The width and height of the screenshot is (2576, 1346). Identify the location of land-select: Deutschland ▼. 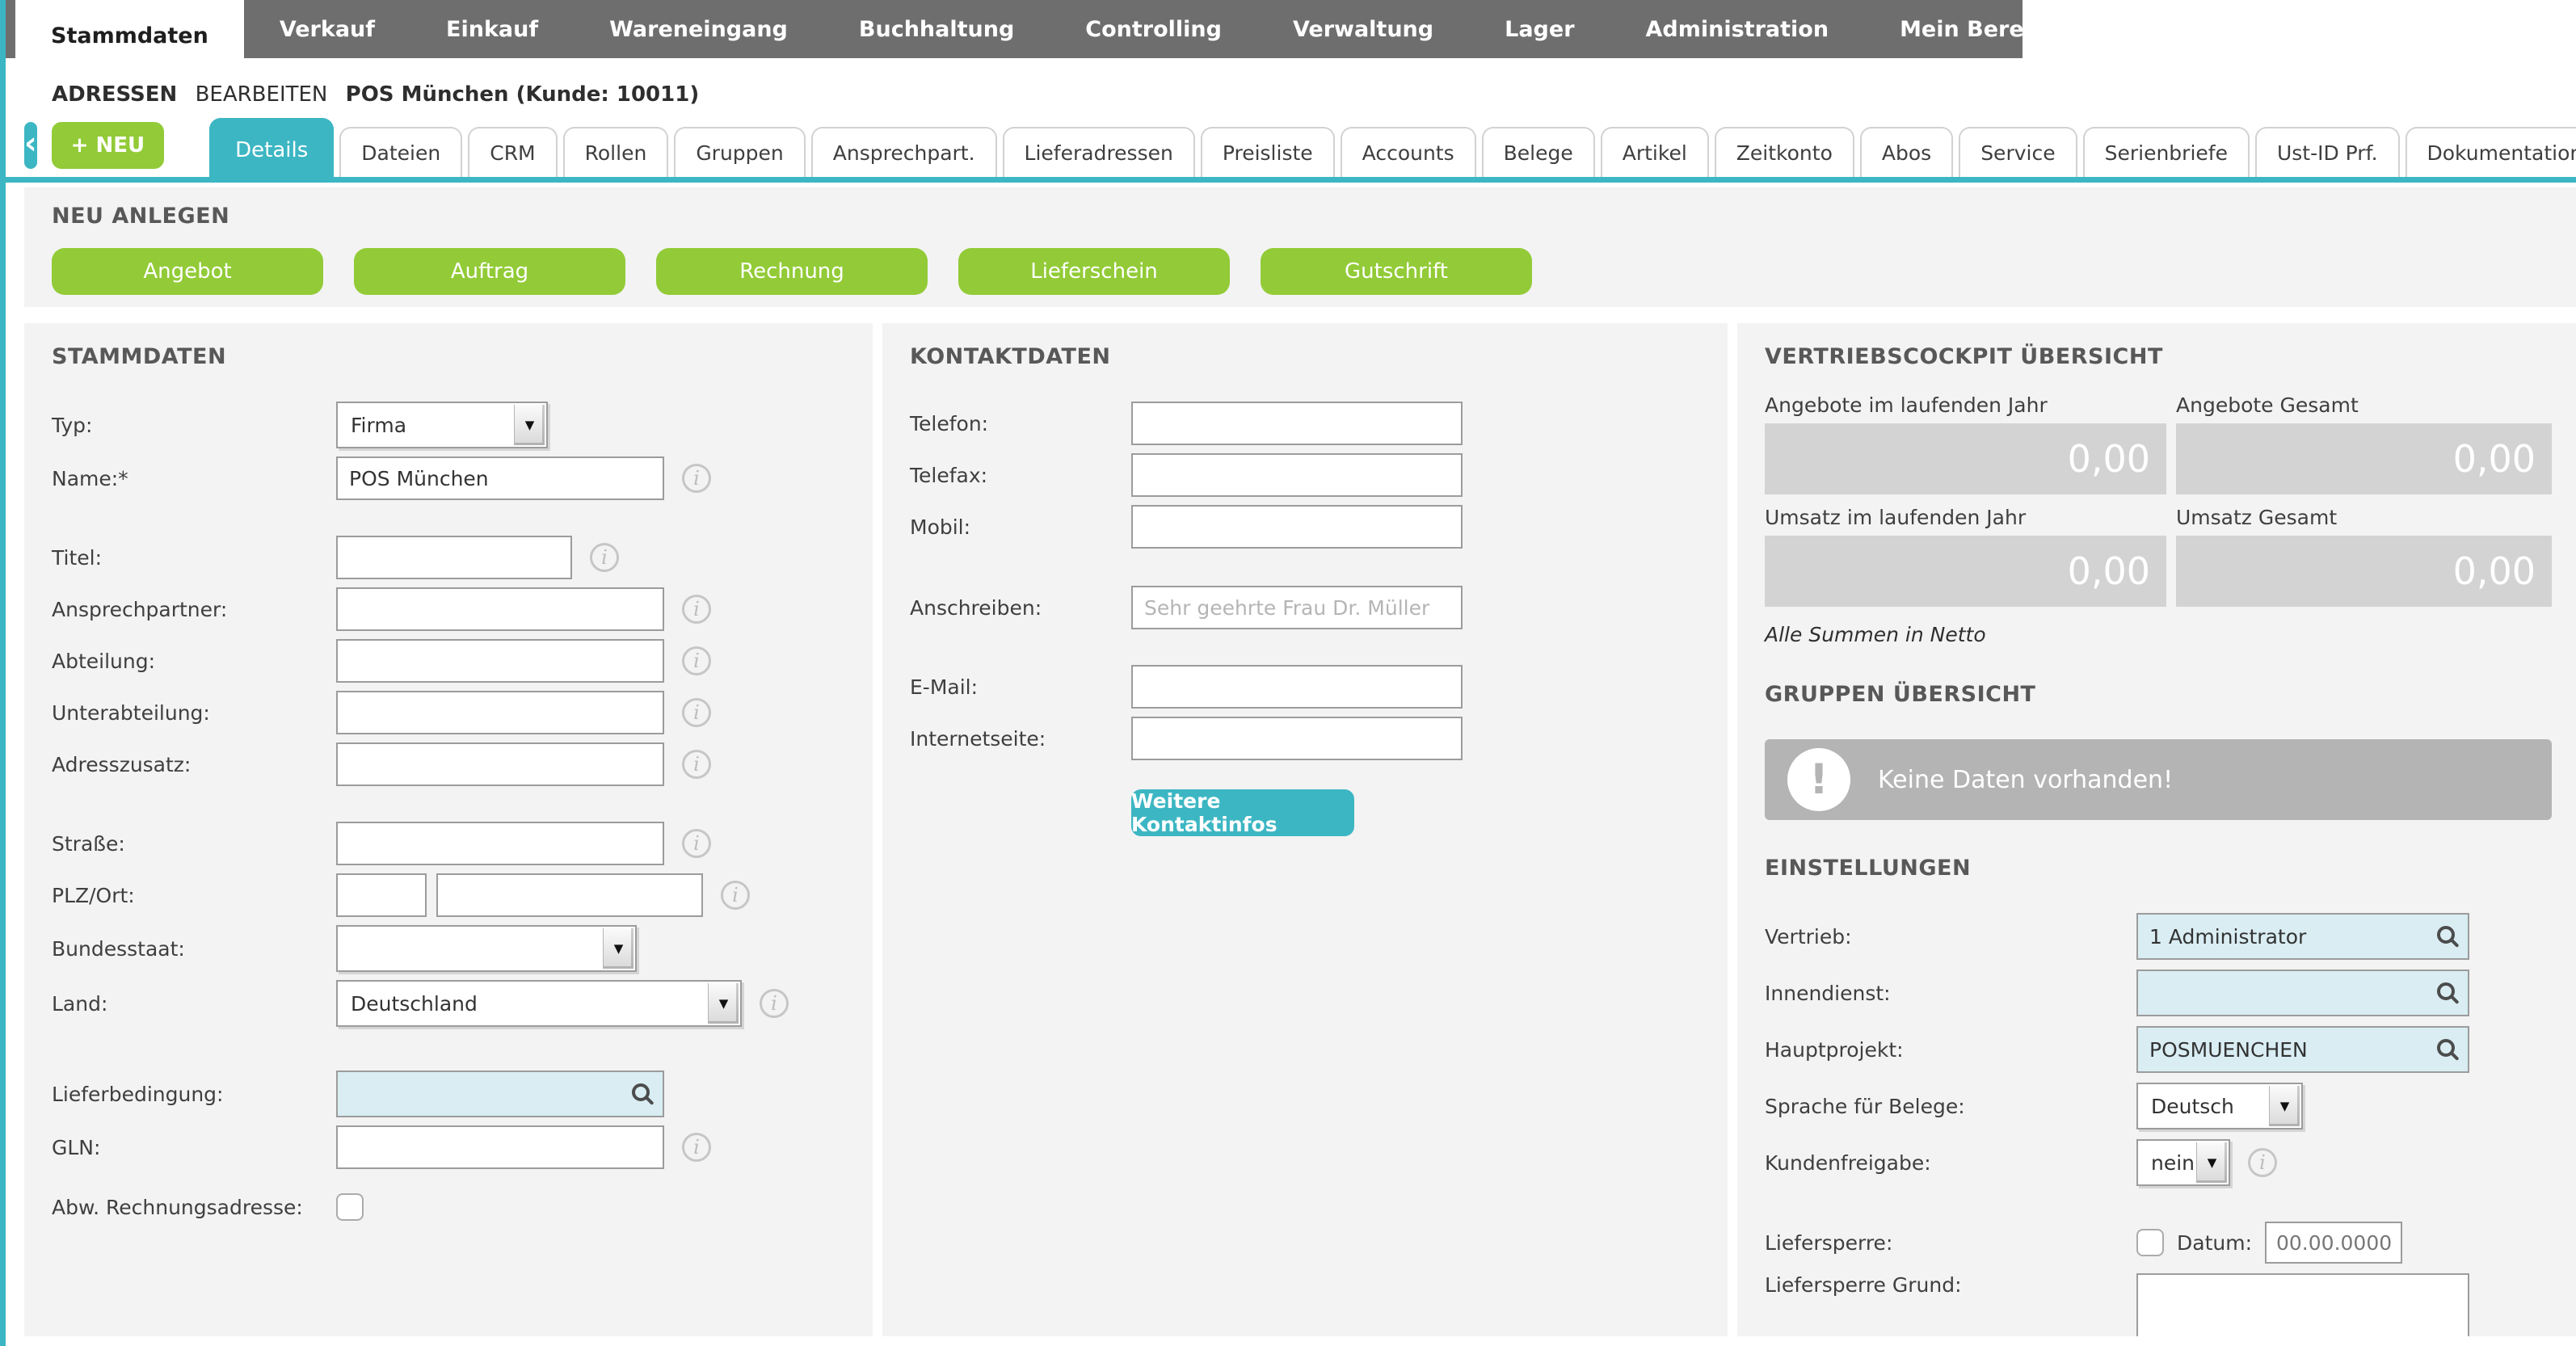
(539, 1004).